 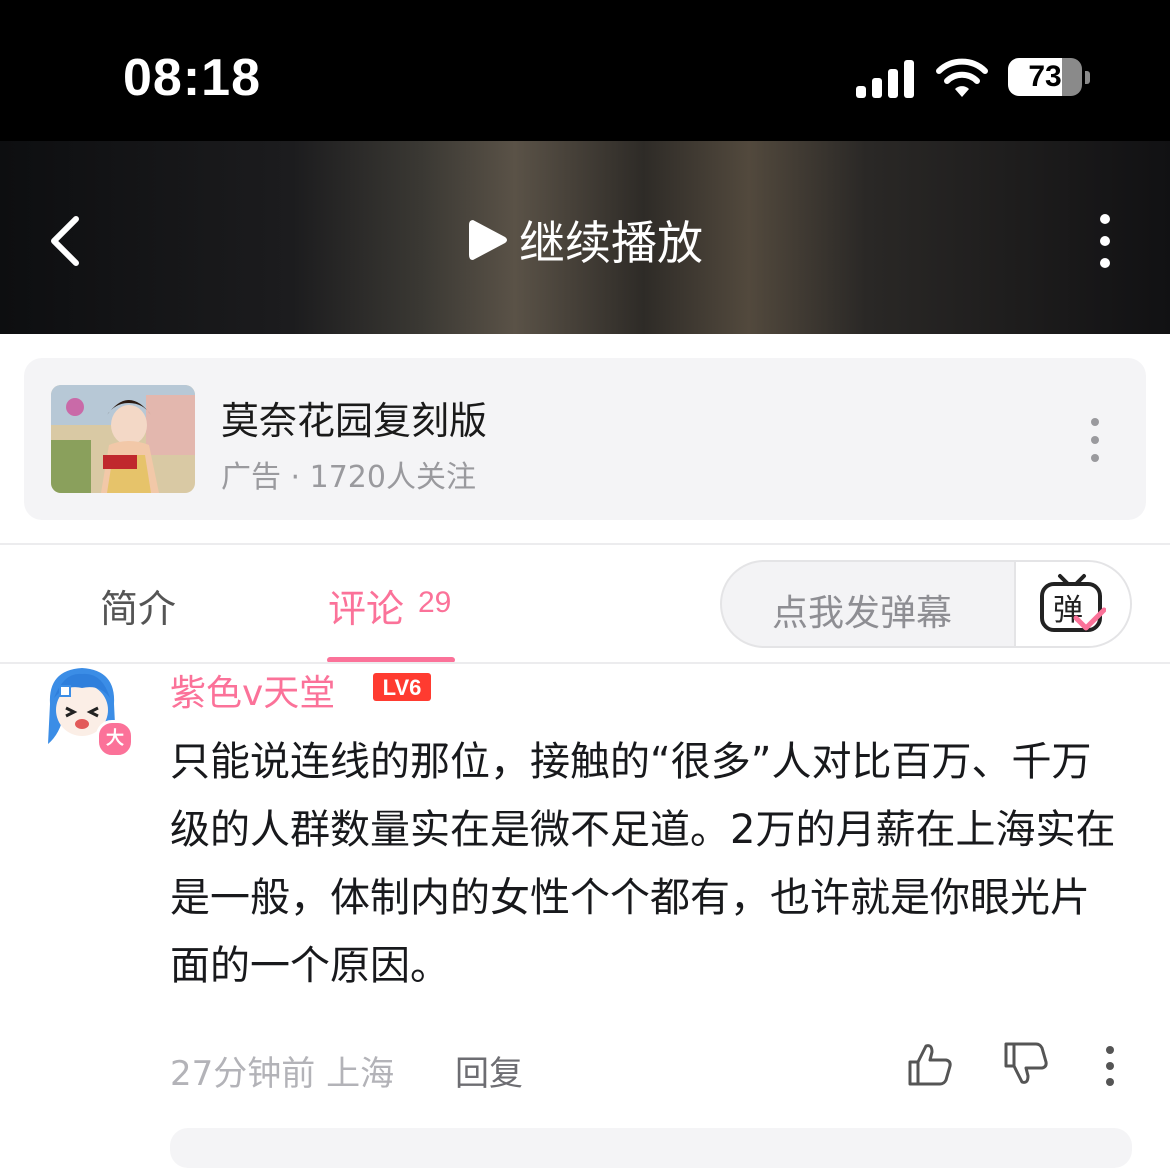 I want to click on danmaku-input: 点我发弹幕 弹, so click(x=926, y=604).